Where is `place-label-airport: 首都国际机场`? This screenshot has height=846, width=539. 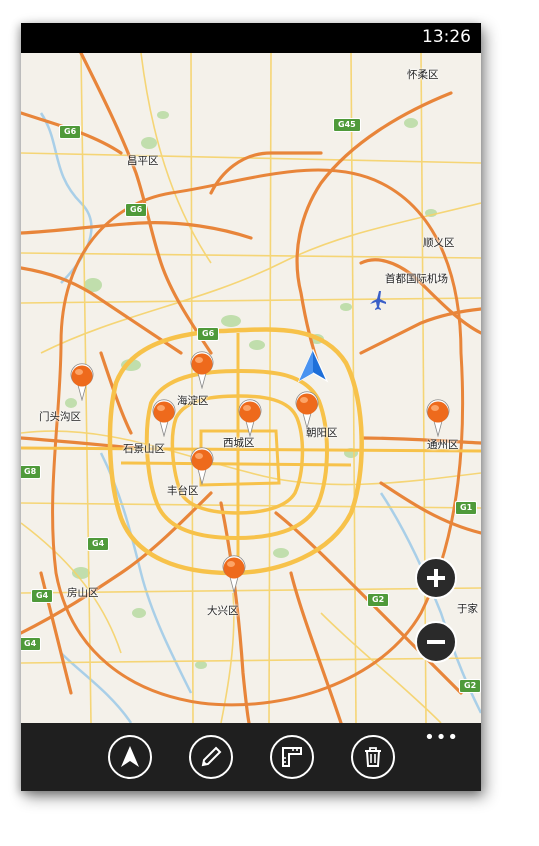
place-label-airport: 首都国际机场 is located at coordinates (416, 279).